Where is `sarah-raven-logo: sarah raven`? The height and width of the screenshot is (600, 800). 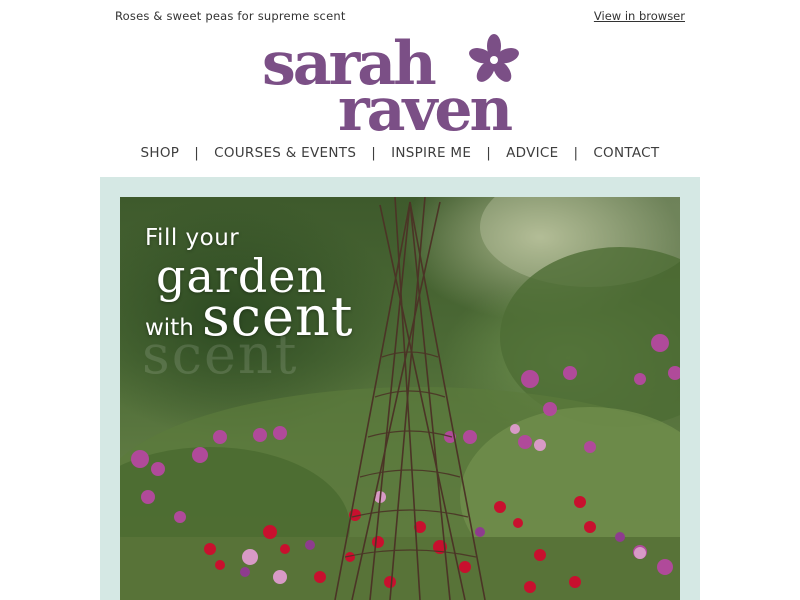
sarah-raven-logo: sarah raven is located at coordinates (402, 85).